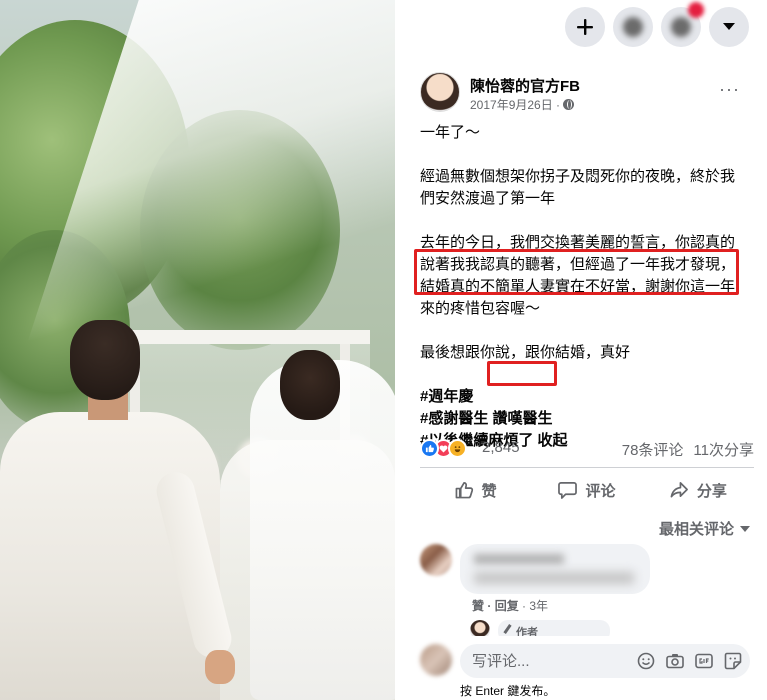 This screenshot has height=700, width=767. I want to click on comment-bubble, so click(555, 569).